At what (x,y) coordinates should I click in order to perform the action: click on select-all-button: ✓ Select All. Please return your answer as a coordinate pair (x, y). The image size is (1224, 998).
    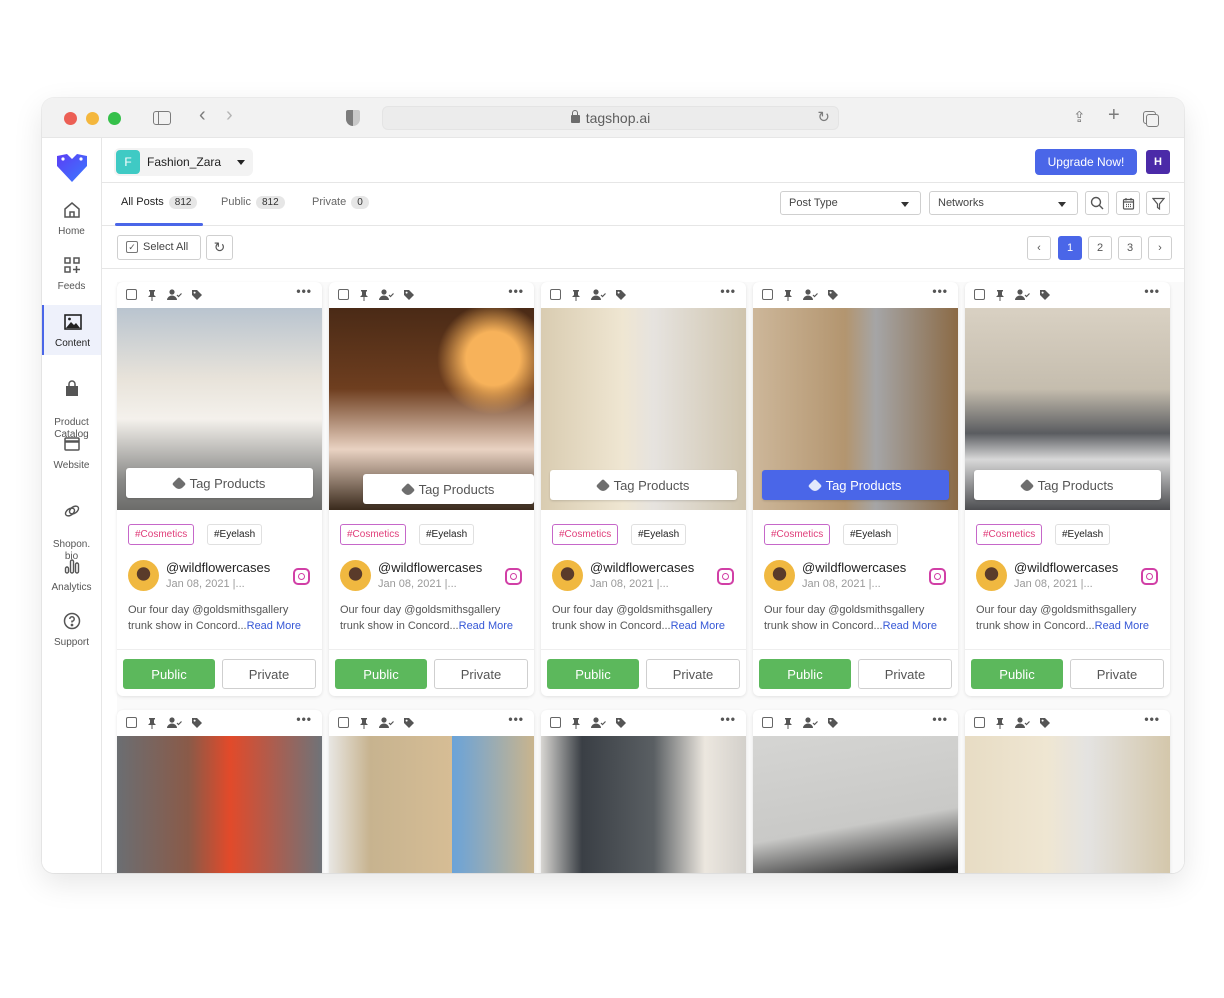
    Looking at the image, I should click on (159, 247).